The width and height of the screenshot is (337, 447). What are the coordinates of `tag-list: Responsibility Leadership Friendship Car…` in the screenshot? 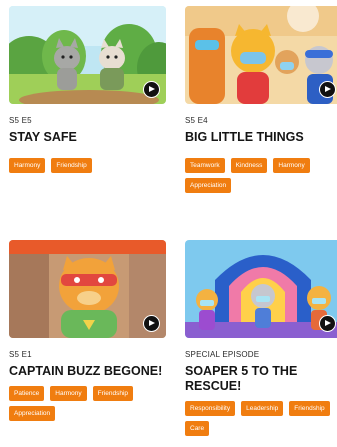 It's located at (261, 418).